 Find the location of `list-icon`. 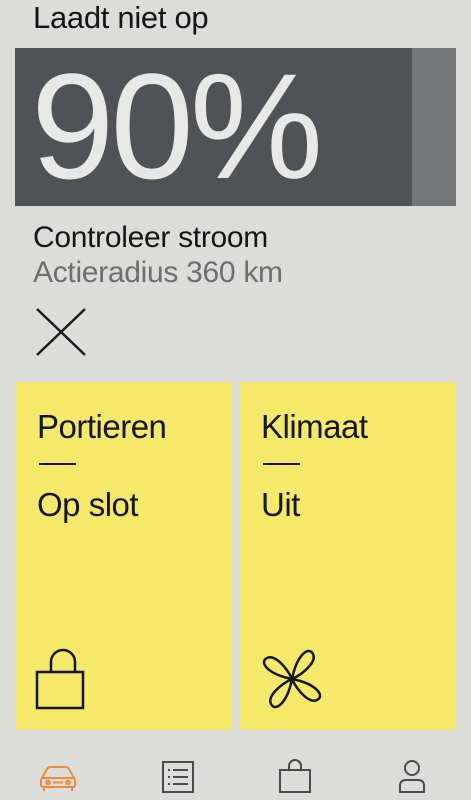

list-icon is located at coordinates (178, 777).